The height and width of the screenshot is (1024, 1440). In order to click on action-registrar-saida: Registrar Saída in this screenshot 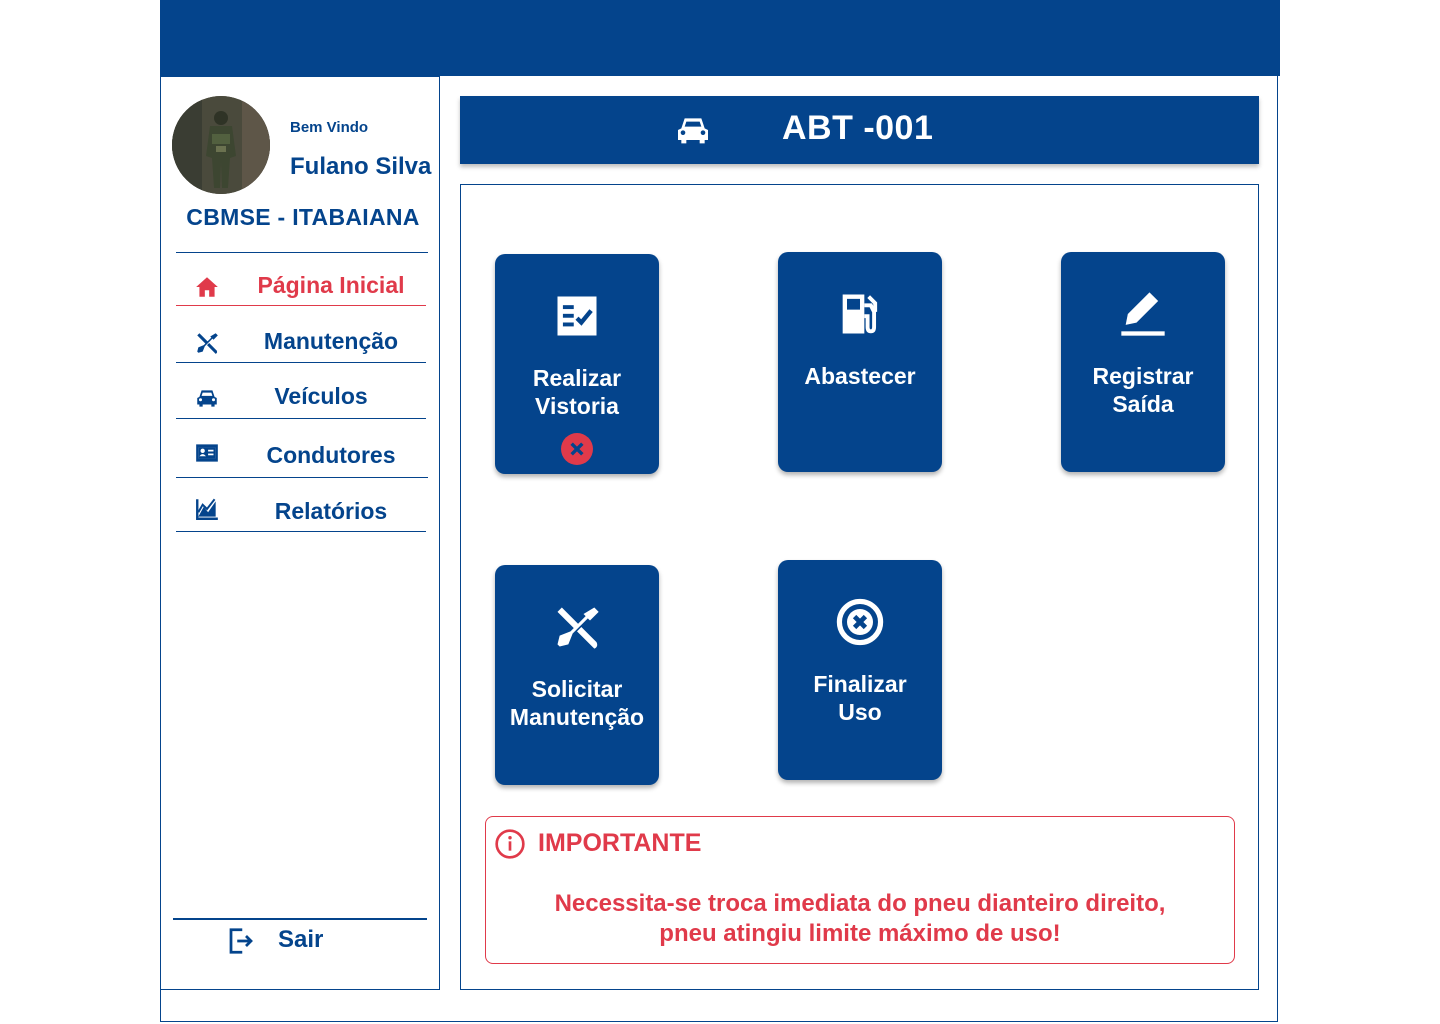, I will do `click(1143, 362)`.